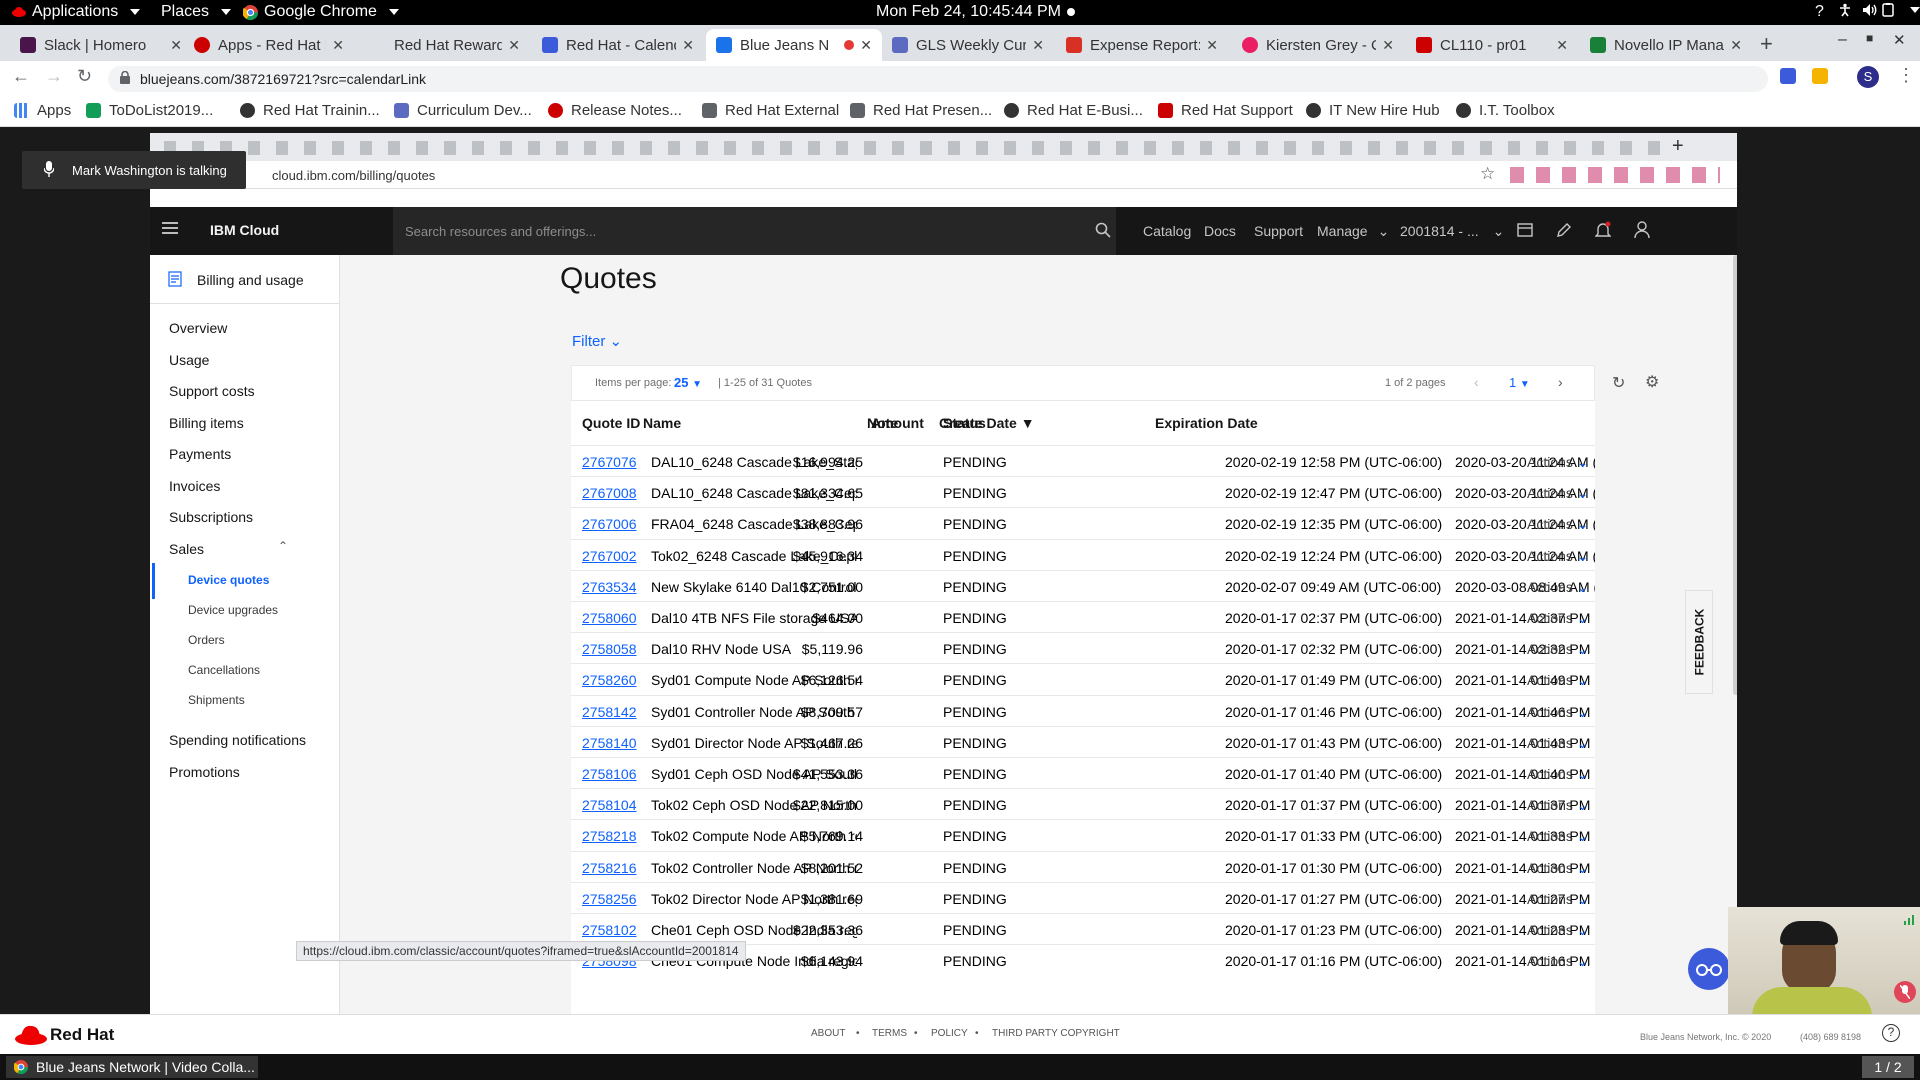  Describe the element at coordinates (613, 868) in the screenshot. I see `quote-id-link: 2758216` at that location.